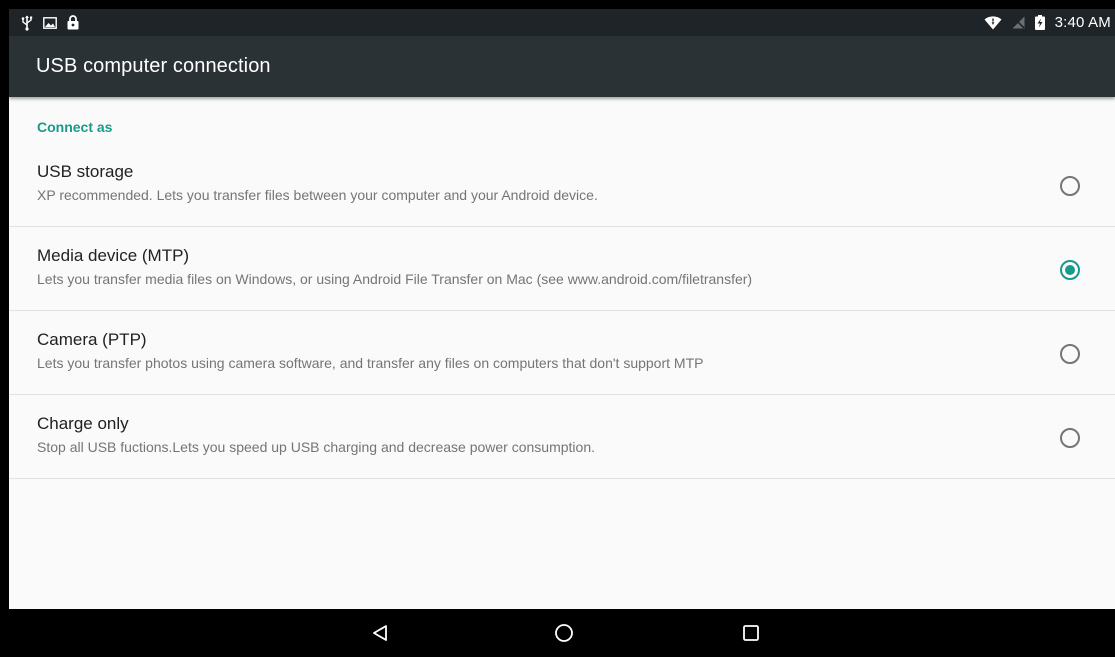 This screenshot has height=657, width=1115. What do you see at coordinates (380, 633) in the screenshot?
I see `back-icon` at bounding box center [380, 633].